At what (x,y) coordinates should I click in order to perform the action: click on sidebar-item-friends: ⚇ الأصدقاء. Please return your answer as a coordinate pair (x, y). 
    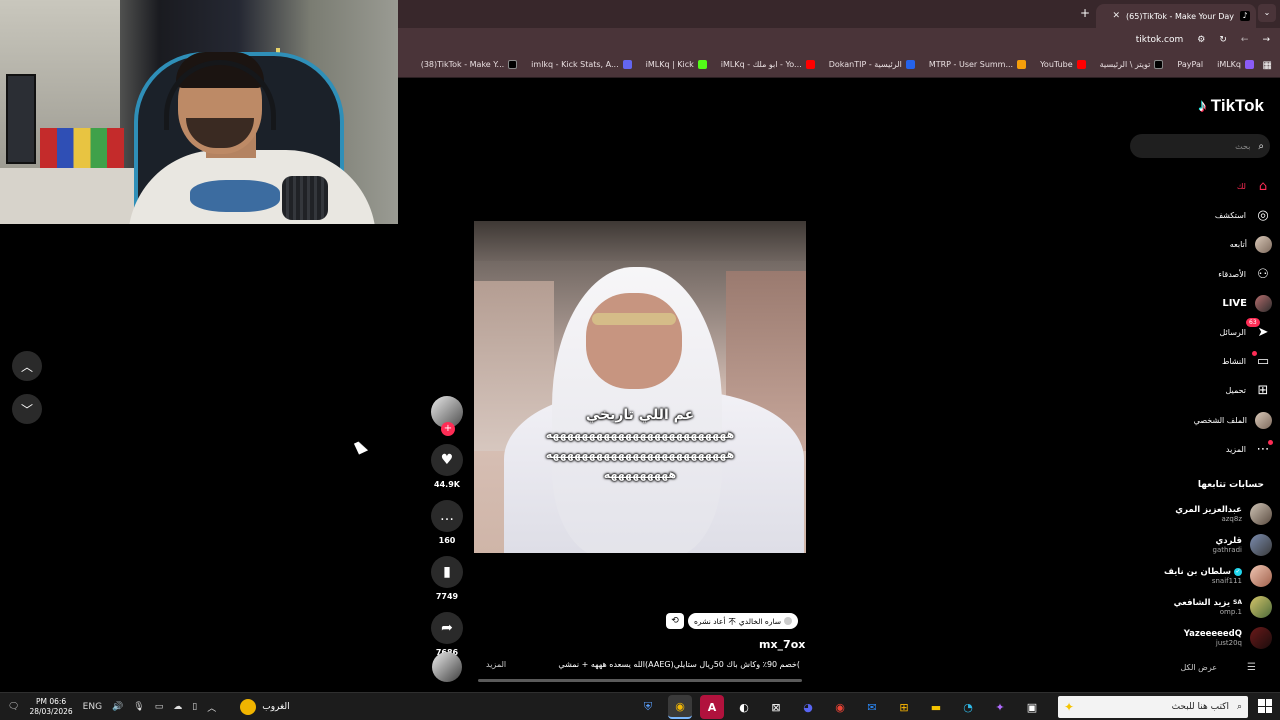
    Looking at the image, I should click on (1197, 274).